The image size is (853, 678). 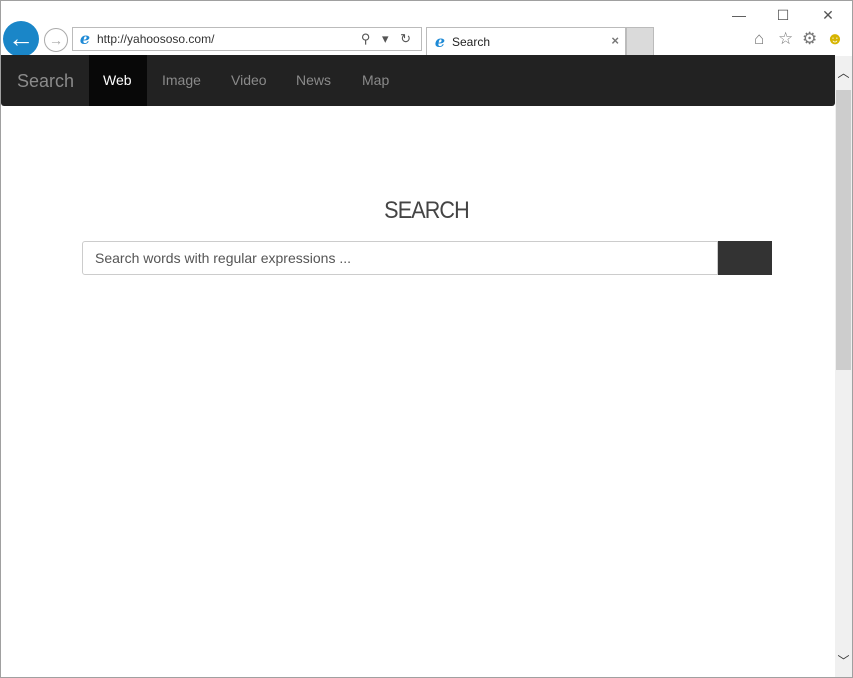 What do you see at coordinates (155, 39) in the screenshot?
I see `url-text: http://yahoososo.com/` at bounding box center [155, 39].